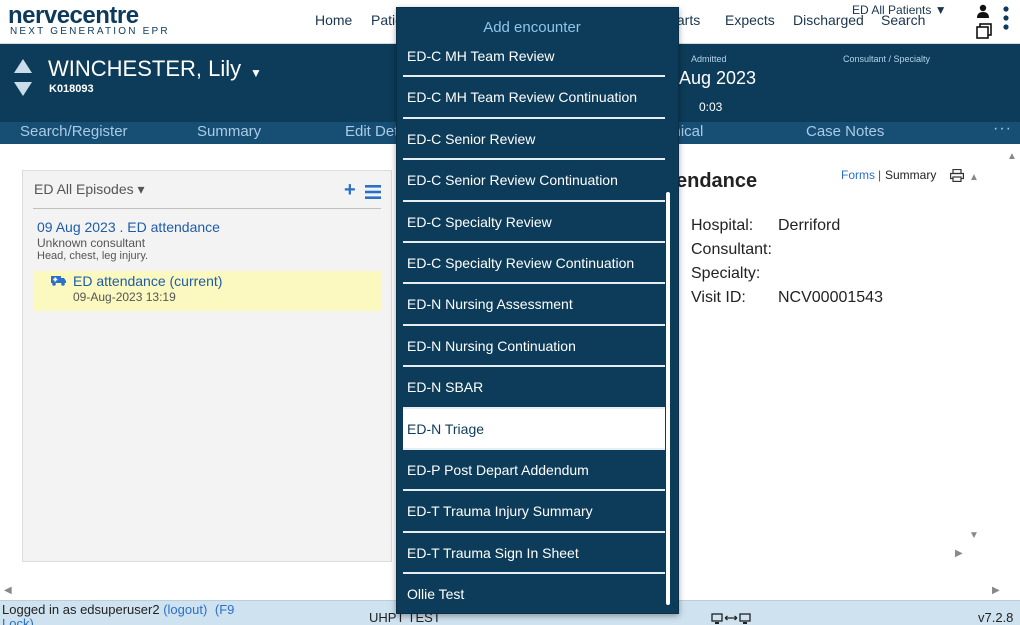 This screenshot has height=625, width=1020. I want to click on logged-in-prefix: Logged in as, so click(39, 609).